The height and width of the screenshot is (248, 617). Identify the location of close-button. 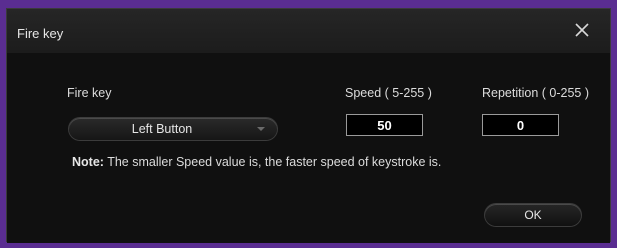
(582, 30).